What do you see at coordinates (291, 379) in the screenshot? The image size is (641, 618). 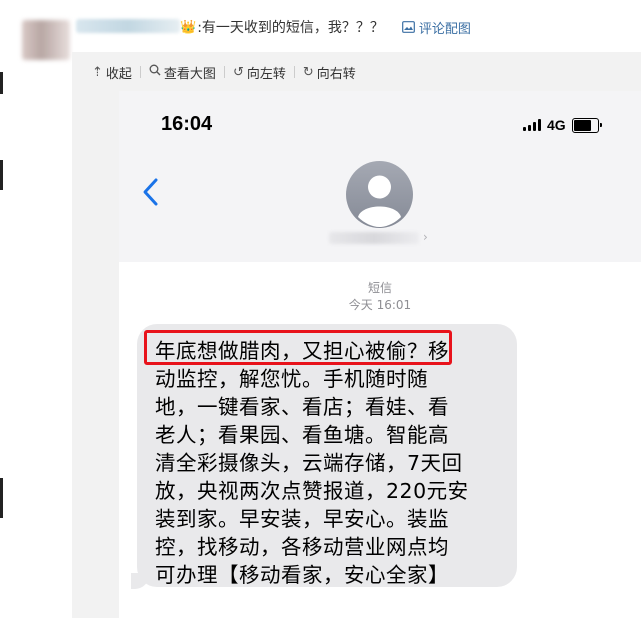 I see `message-line: 动监控，解您忧。手机随时随` at bounding box center [291, 379].